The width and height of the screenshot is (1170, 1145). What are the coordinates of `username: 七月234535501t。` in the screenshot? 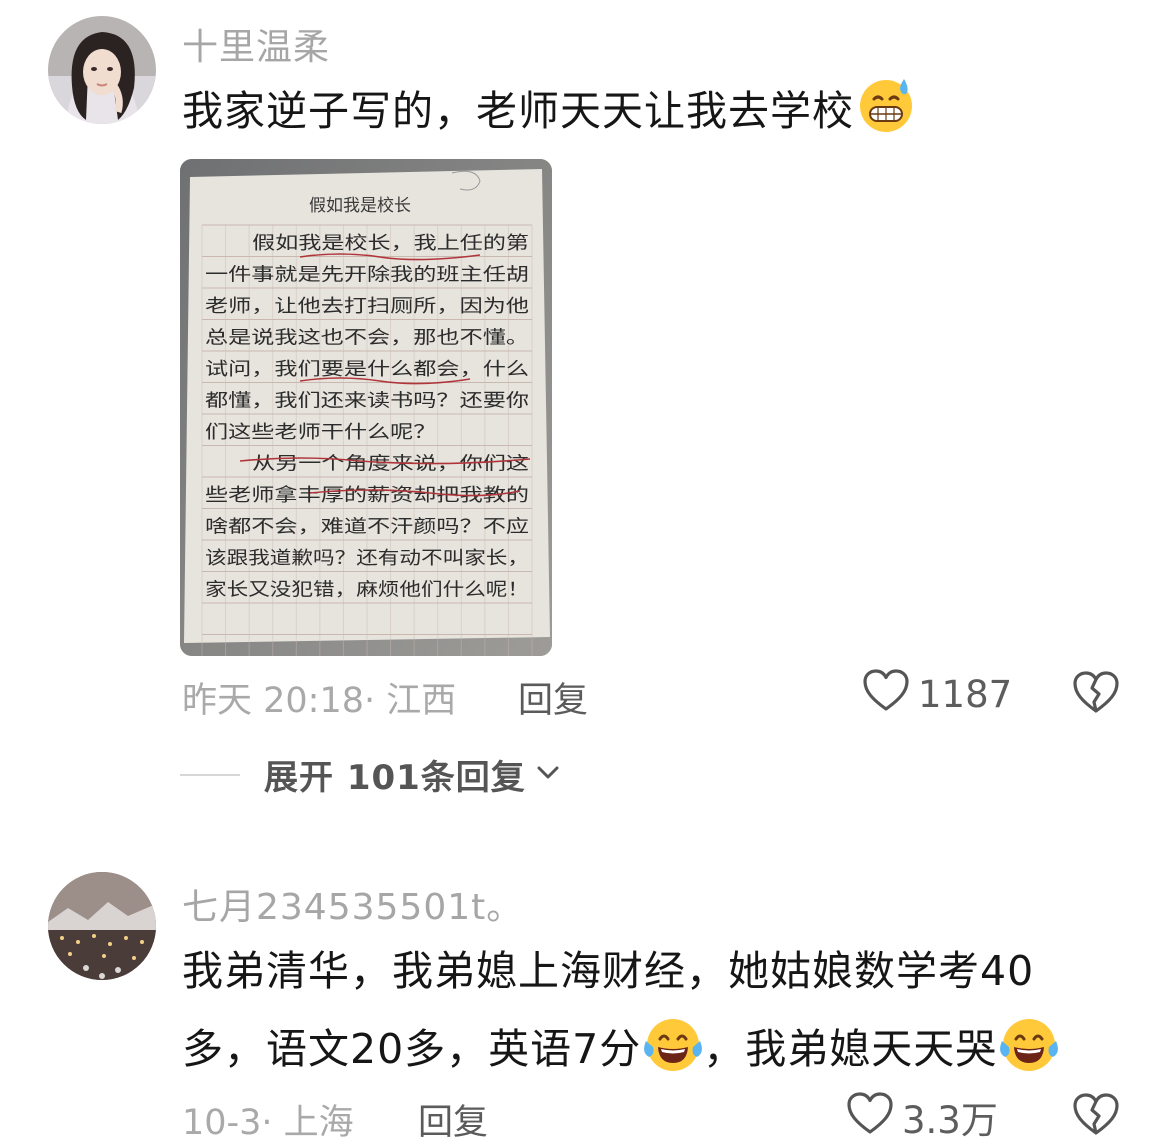 It's located at (352, 904).